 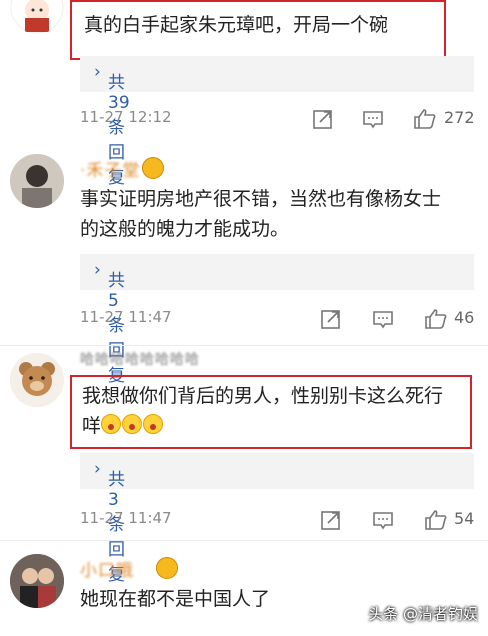 What do you see at coordinates (459, 117) in the screenshot?
I see `like-count: 272` at bounding box center [459, 117].